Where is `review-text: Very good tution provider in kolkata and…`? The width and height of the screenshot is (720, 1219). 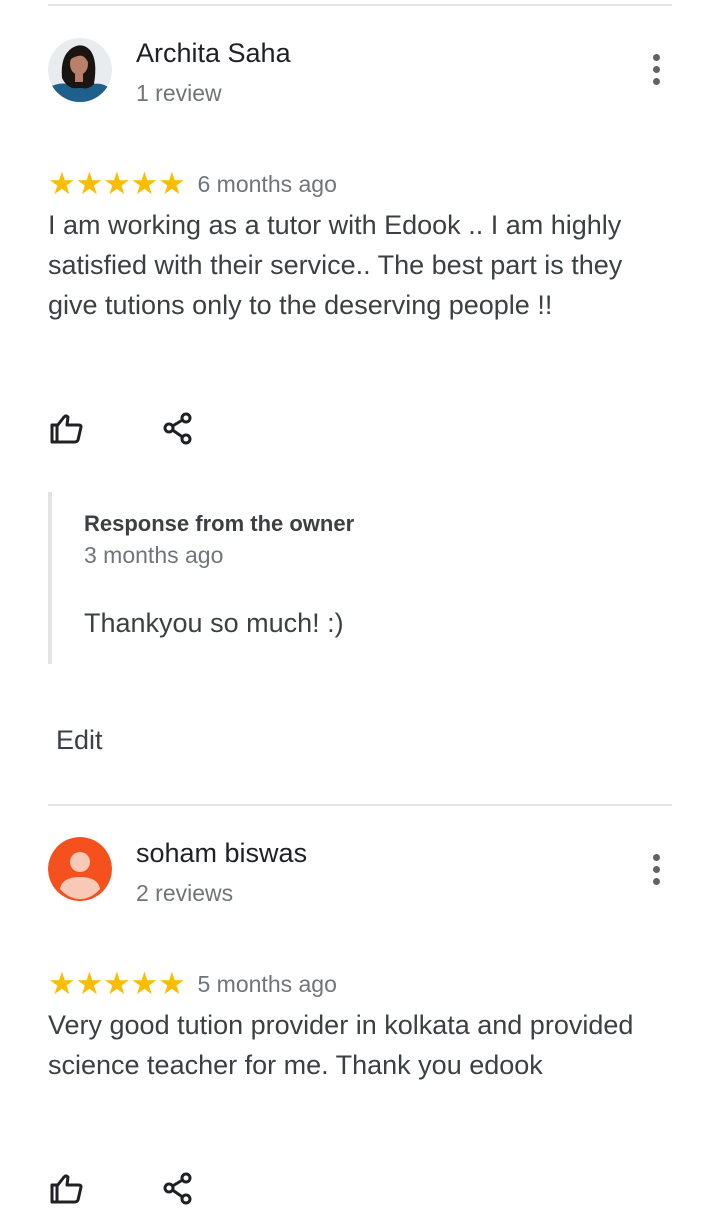
review-text: Very good tution provider in kolkata and… is located at coordinates (341, 1045).